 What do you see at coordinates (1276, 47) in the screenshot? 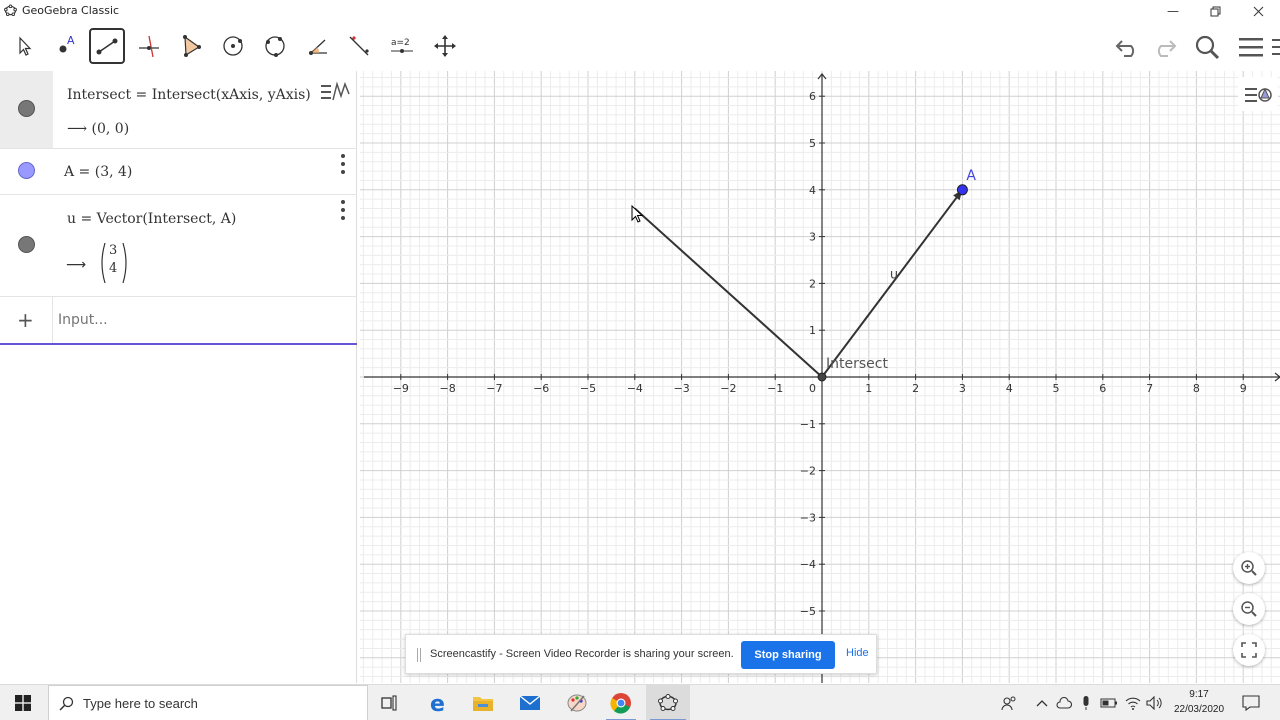
I see `perspectives-icon` at bounding box center [1276, 47].